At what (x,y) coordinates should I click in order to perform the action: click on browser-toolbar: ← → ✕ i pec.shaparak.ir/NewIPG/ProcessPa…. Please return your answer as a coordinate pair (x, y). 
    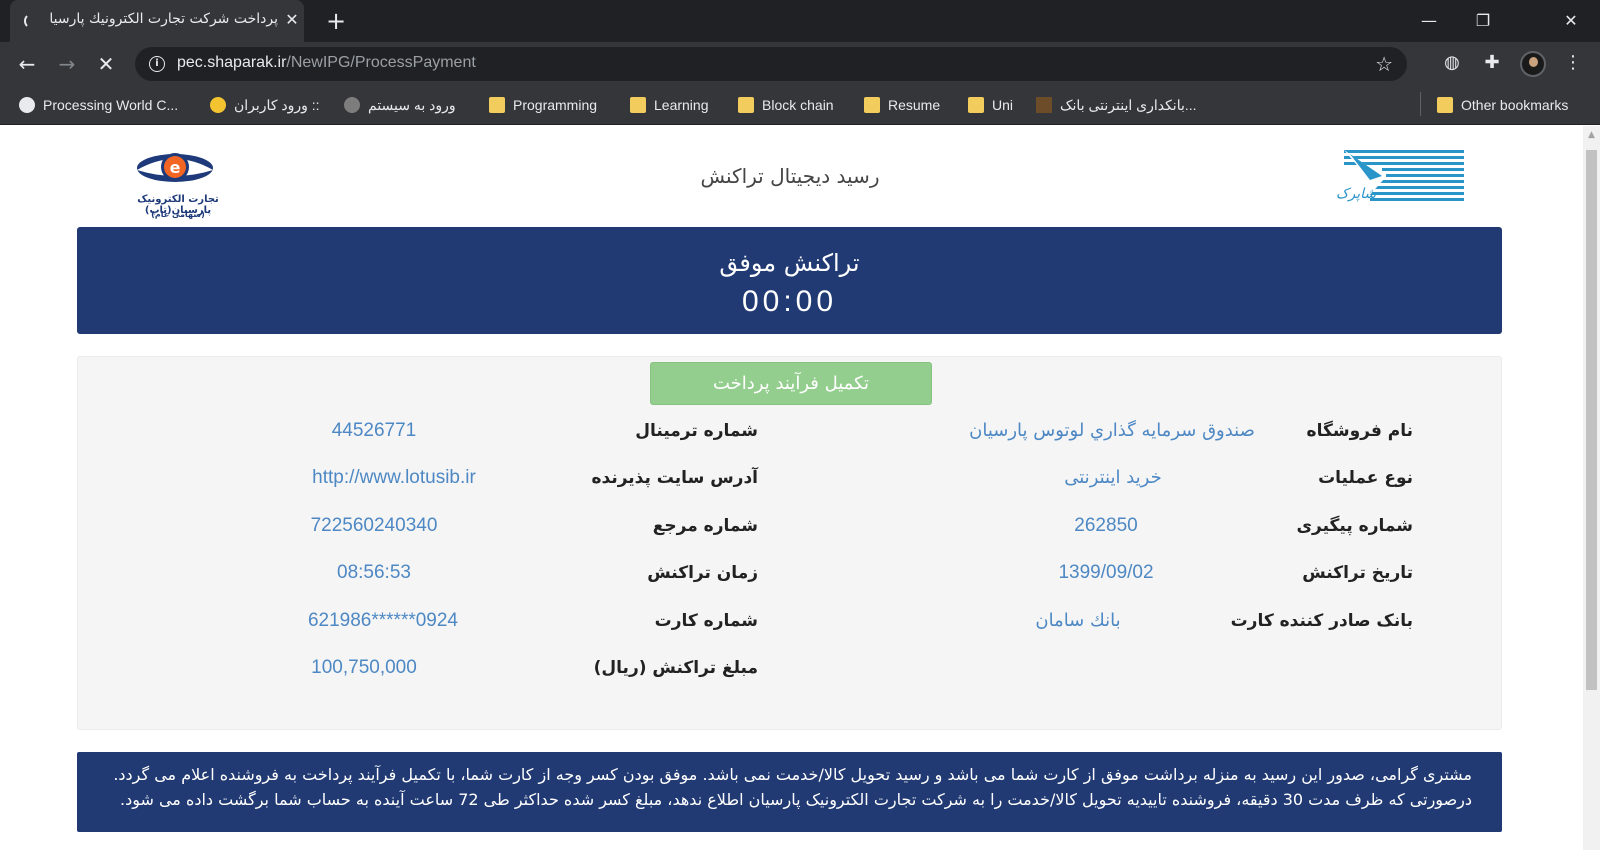
    Looking at the image, I should click on (800, 63).